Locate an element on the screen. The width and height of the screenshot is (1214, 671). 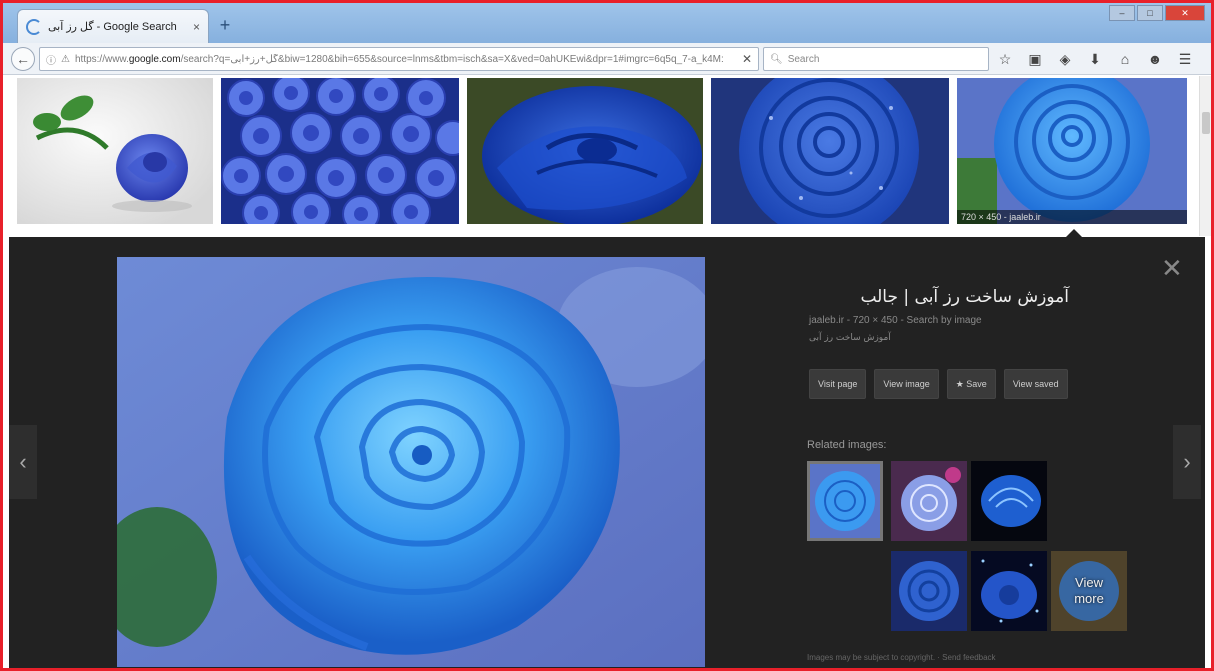
window-controls: – □ ✕ is located at coordinates (1157, 13).